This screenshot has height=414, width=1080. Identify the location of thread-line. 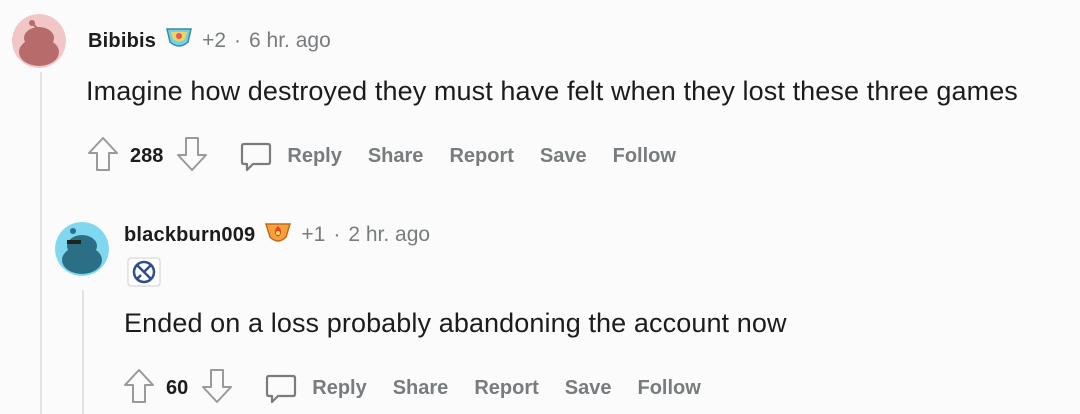
(41, 243).